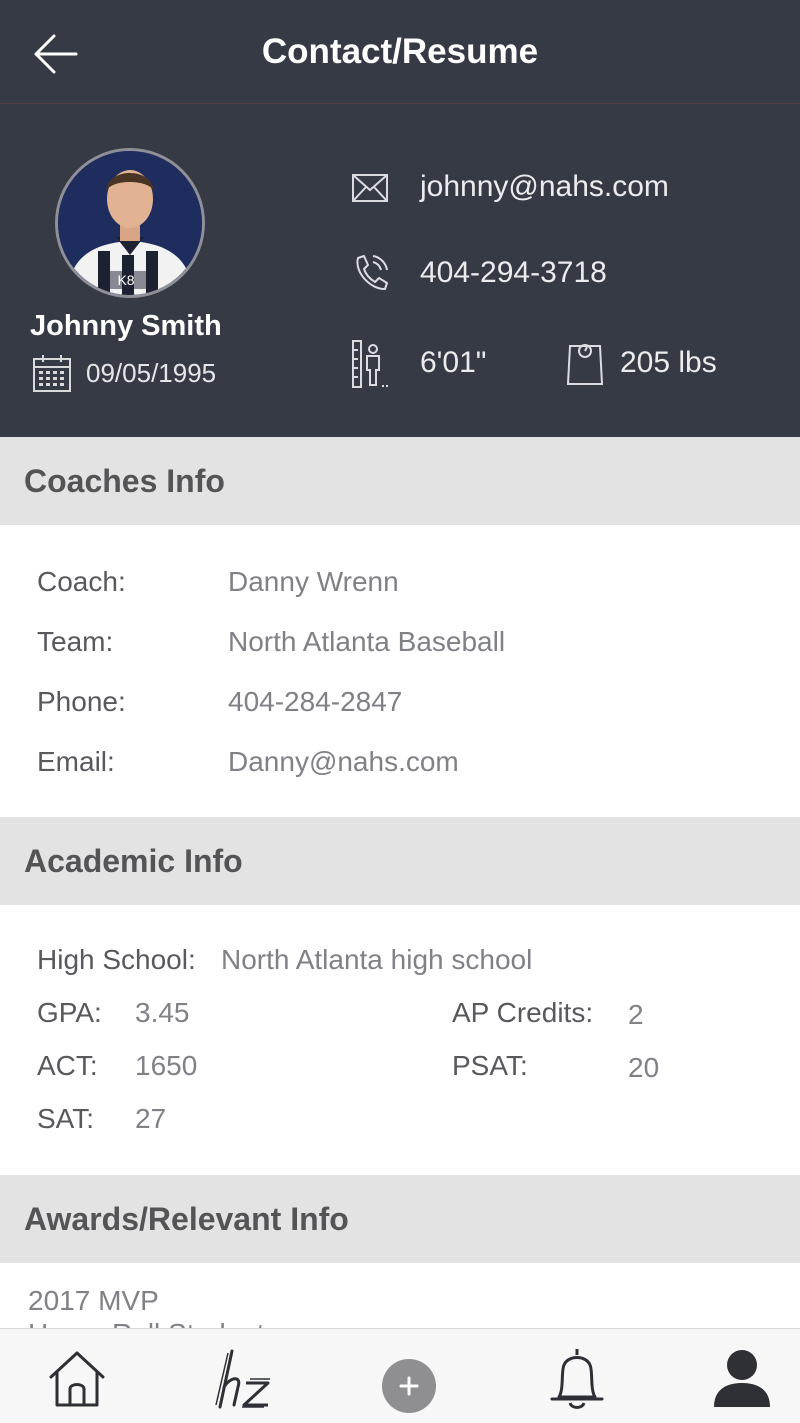 The height and width of the screenshot is (1423, 800). Describe the element at coordinates (66, 1118) in the screenshot. I see `sat-label: SAT:` at that location.